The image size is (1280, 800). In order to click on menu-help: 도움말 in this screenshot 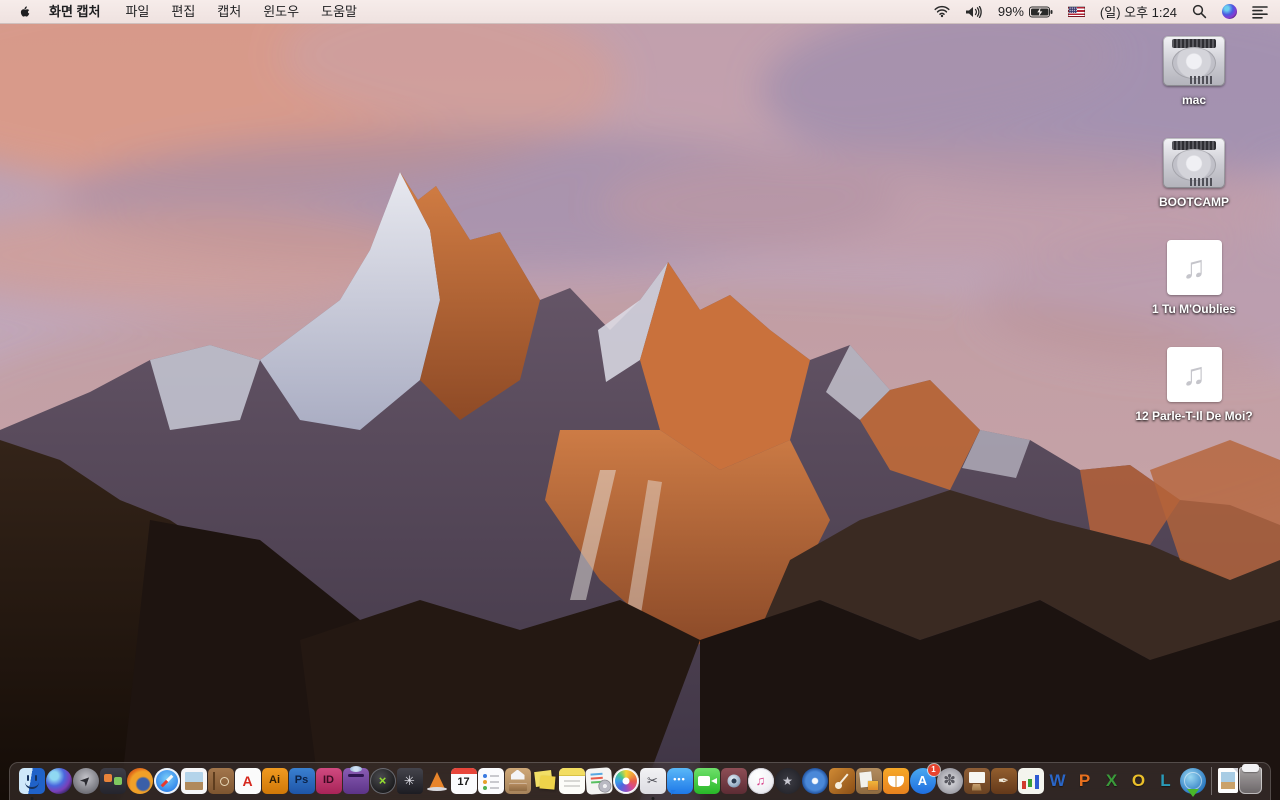, I will do `click(339, 12)`.